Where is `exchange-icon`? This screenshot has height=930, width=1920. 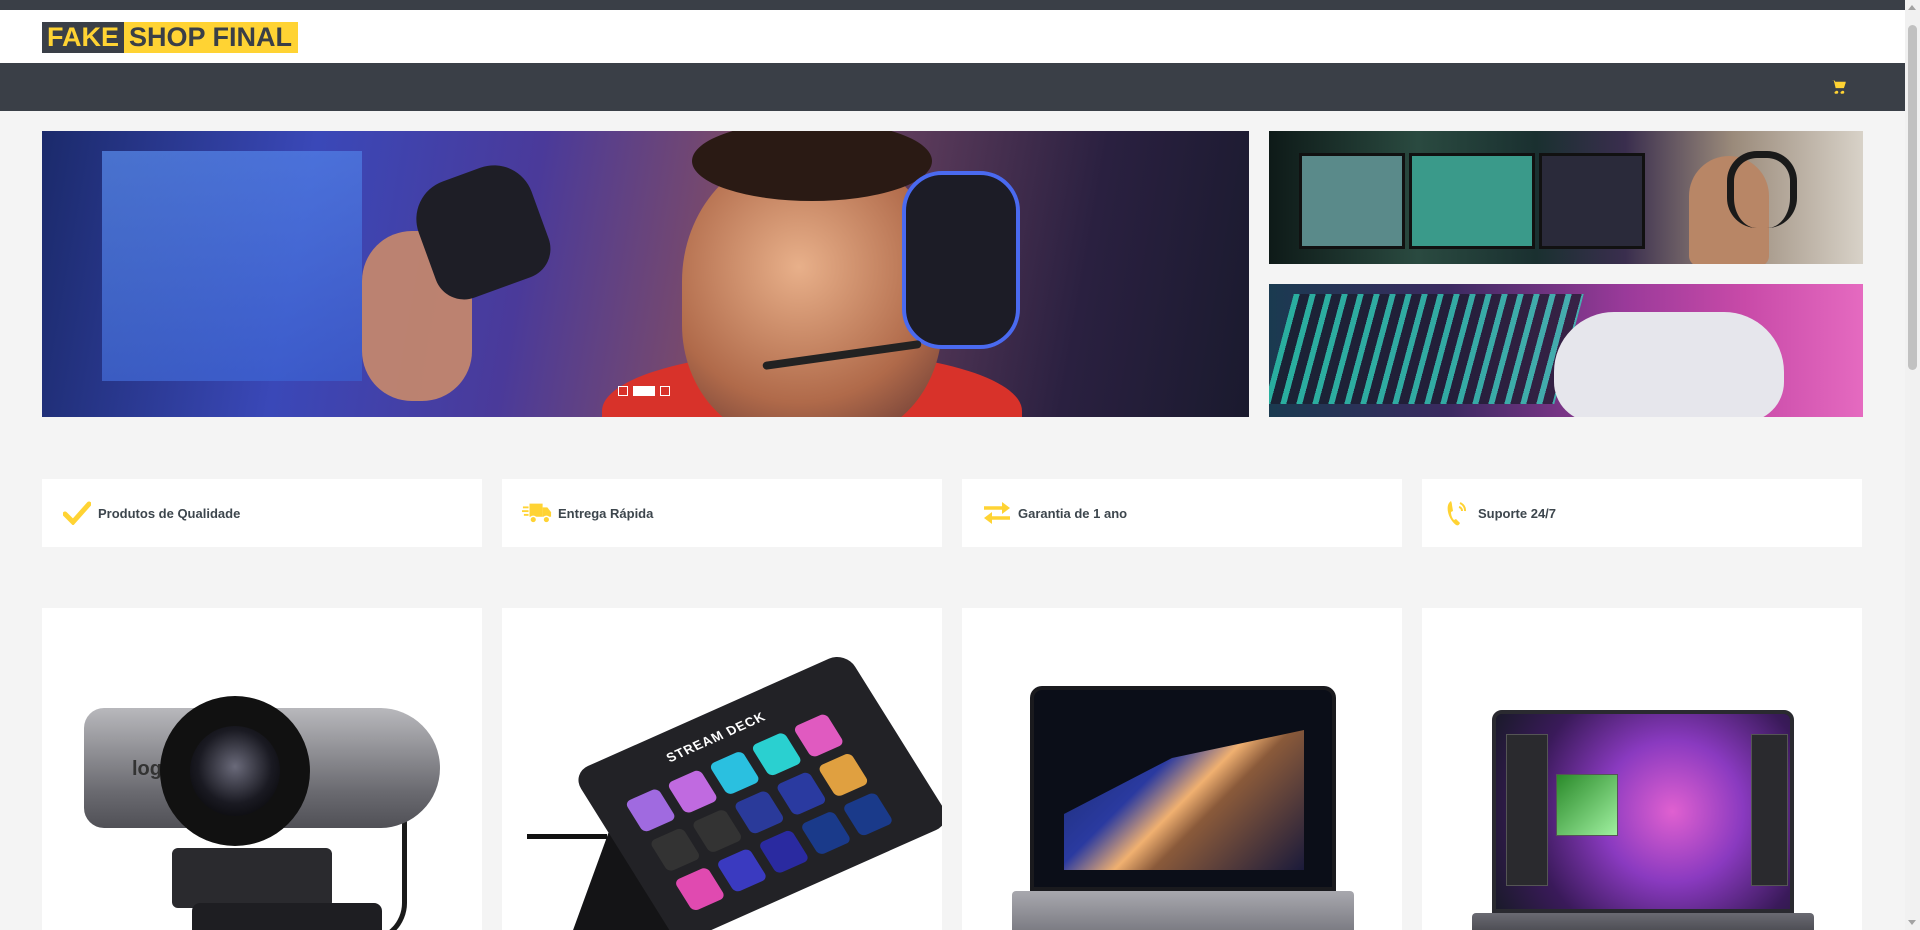
exchange-icon is located at coordinates (997, 513).